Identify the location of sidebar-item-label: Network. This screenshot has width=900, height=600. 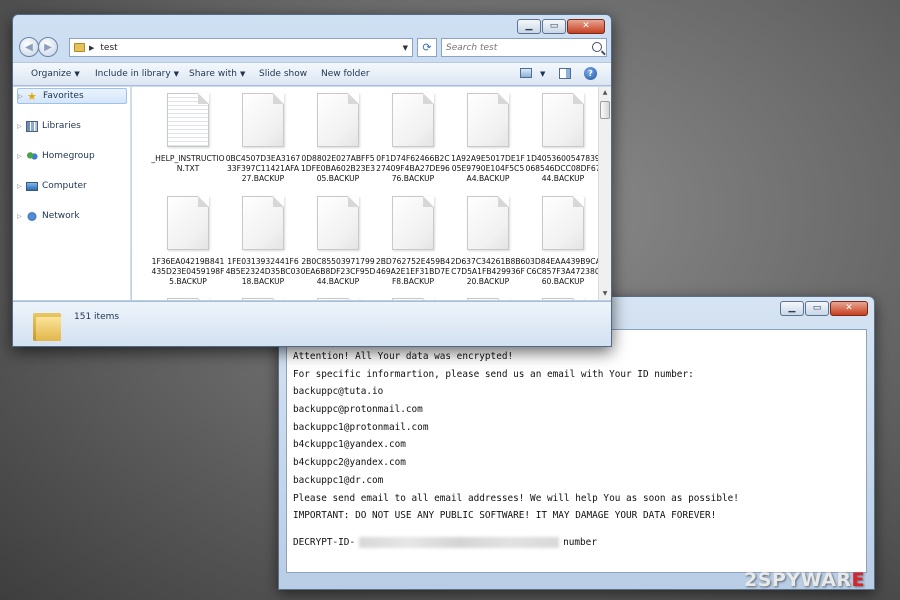
(61, 216).